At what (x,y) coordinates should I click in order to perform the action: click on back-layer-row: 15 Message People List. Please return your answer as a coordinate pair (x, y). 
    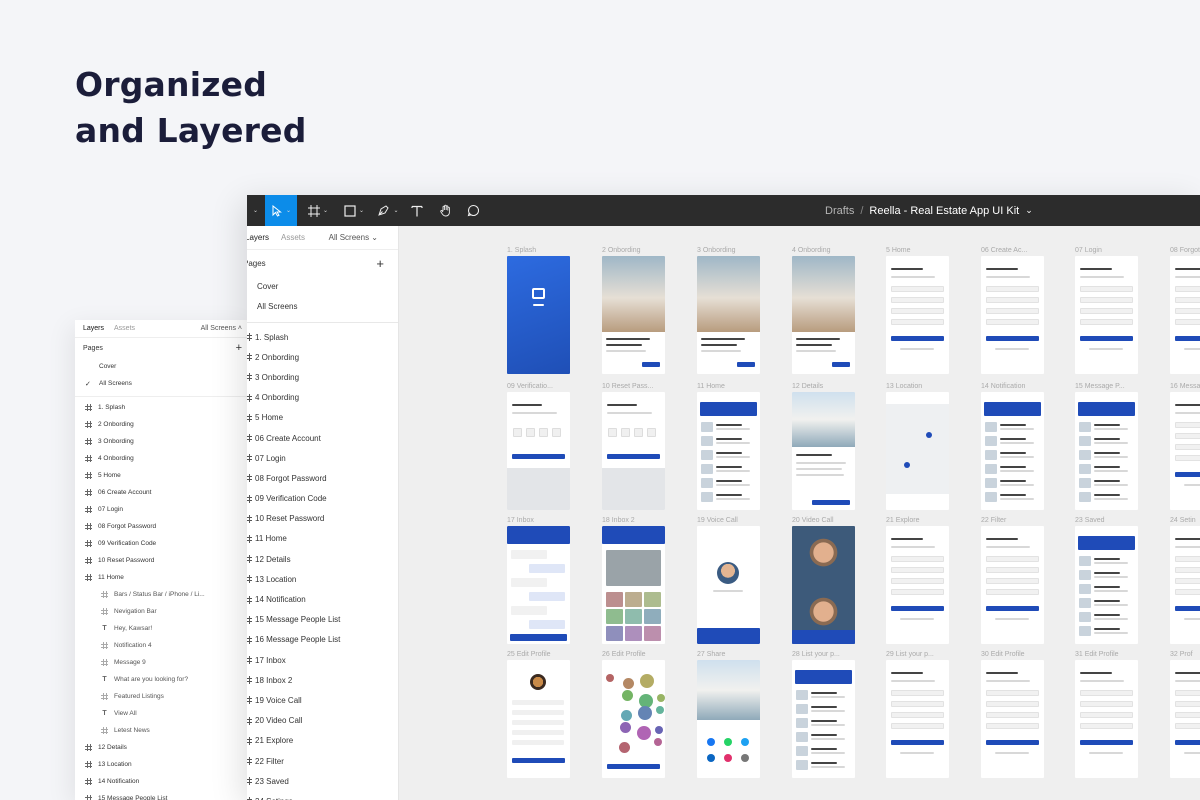
    Looking at the image, I should click on (162, 795).